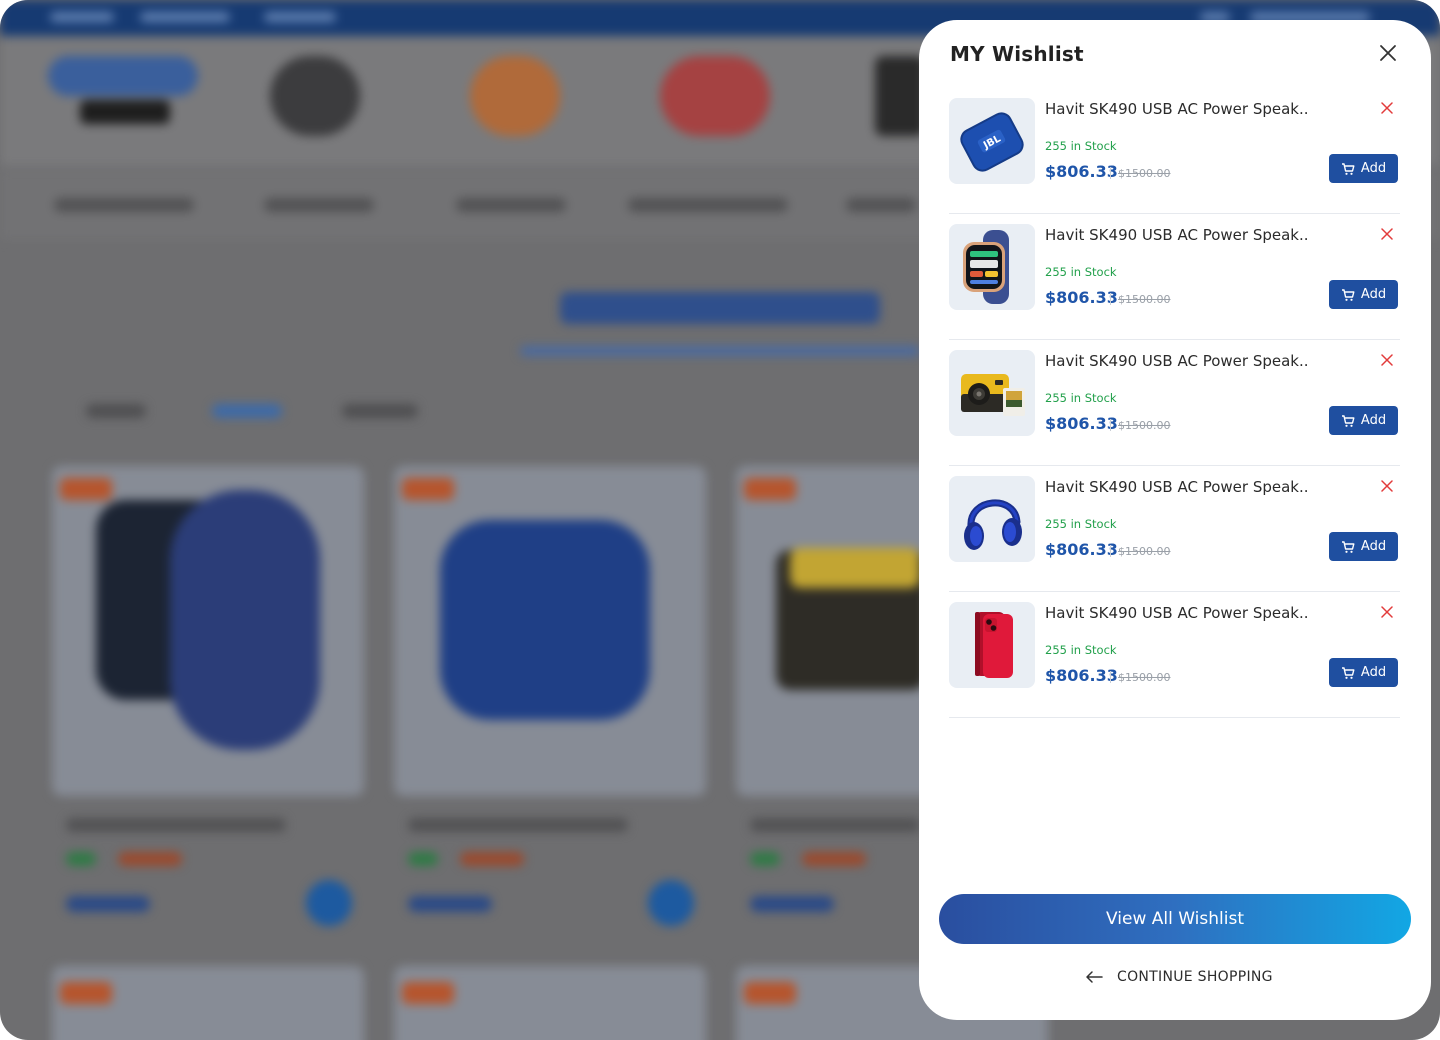  What do you see at coordinates (1094, 977) in the screenshot?
I see `arrow-left-icon` at bounding box center [1094, 977].